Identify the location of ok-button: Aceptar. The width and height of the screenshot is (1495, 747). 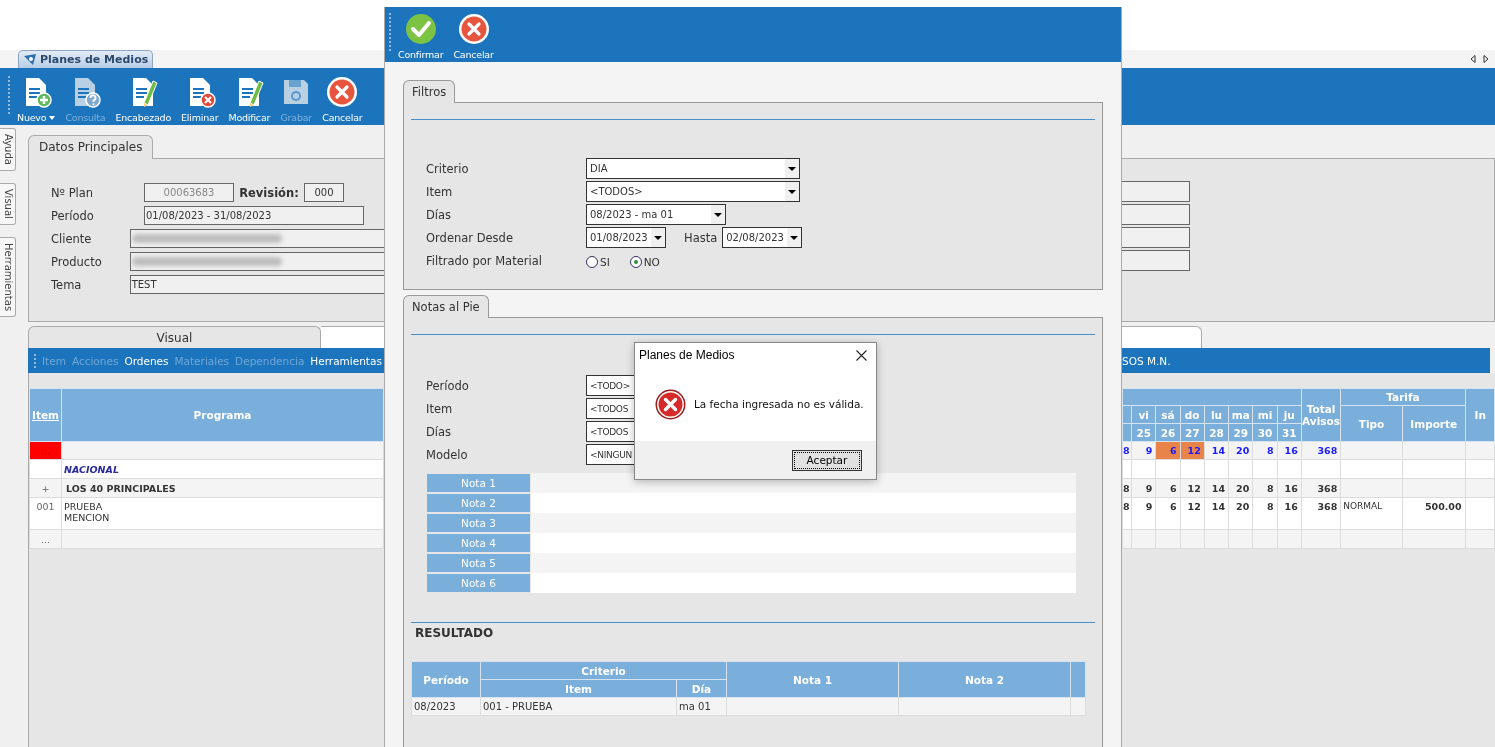
(827, 460).